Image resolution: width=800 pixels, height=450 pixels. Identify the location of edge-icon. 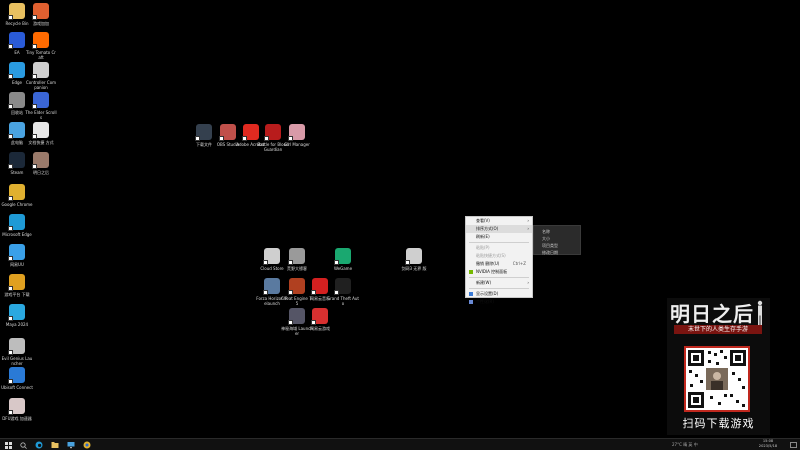
(16, 222).